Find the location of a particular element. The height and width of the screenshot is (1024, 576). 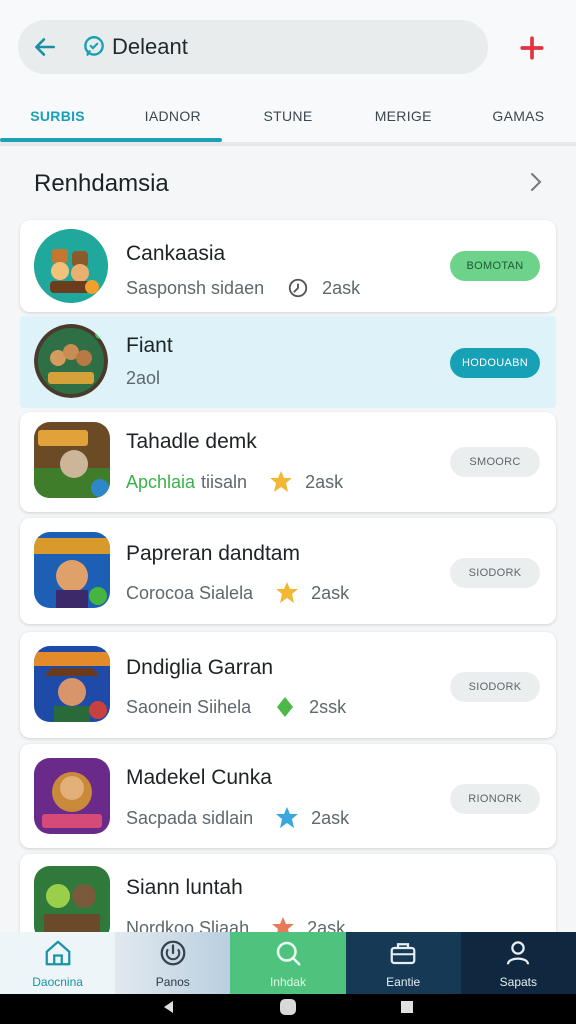

chat-badge-icon is located at coordinates (94, 47).